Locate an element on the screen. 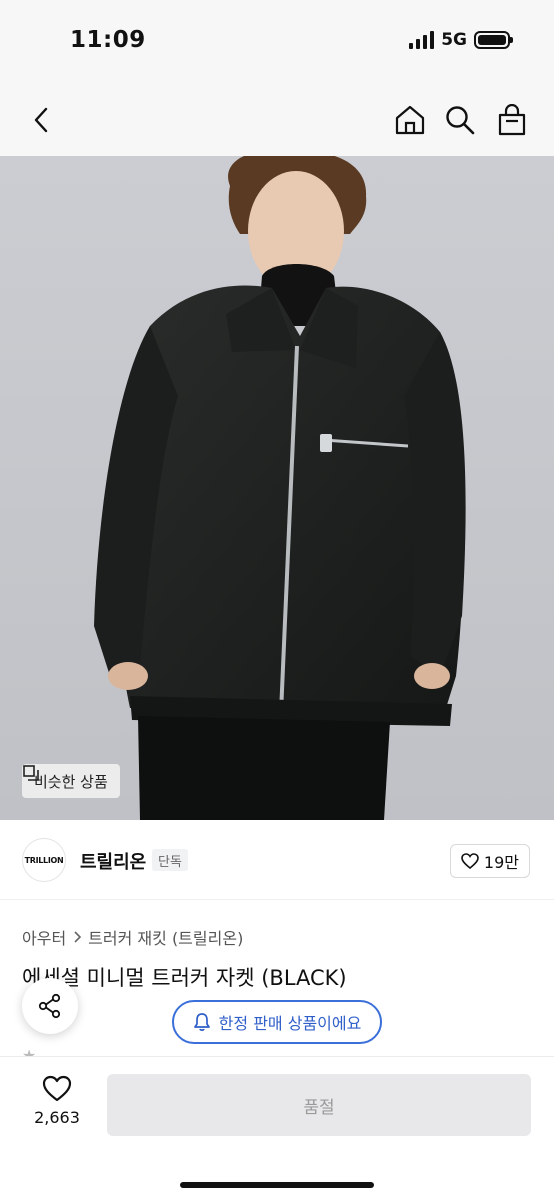  similar-products-label: 비슷한 상품 is located at coordinates (71, 781).